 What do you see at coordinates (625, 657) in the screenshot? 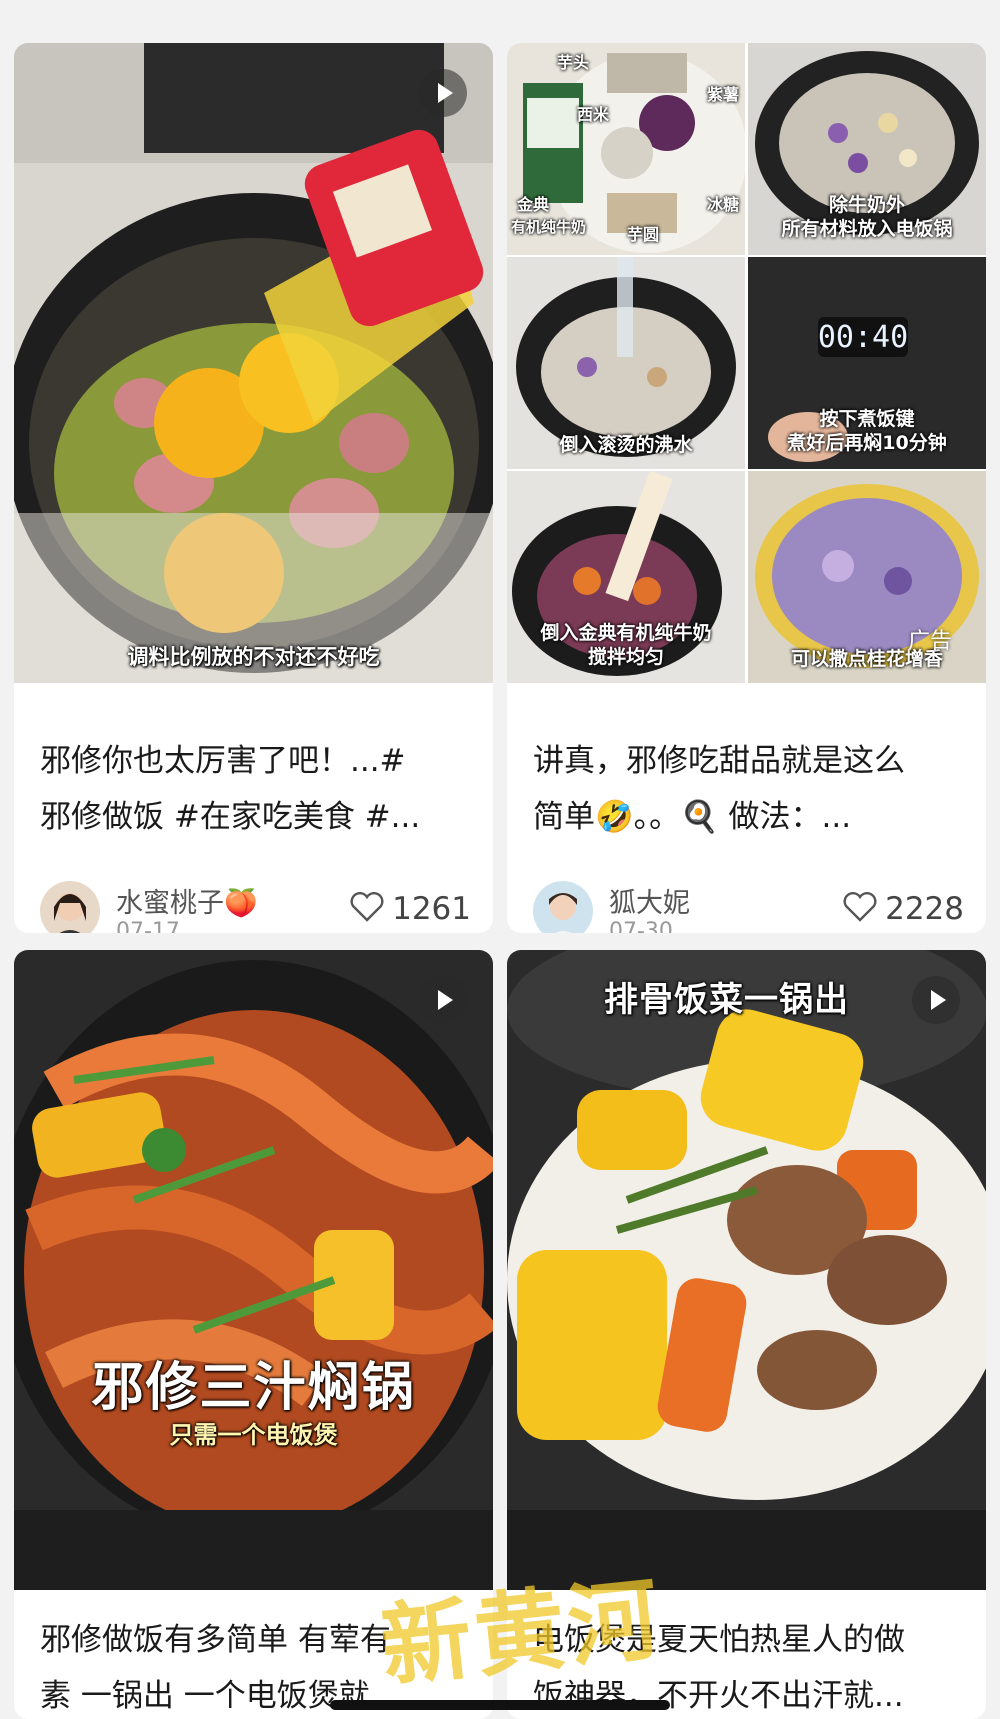
I see `tile-label: 搅拌均匀` at bounding box center [625, 657].